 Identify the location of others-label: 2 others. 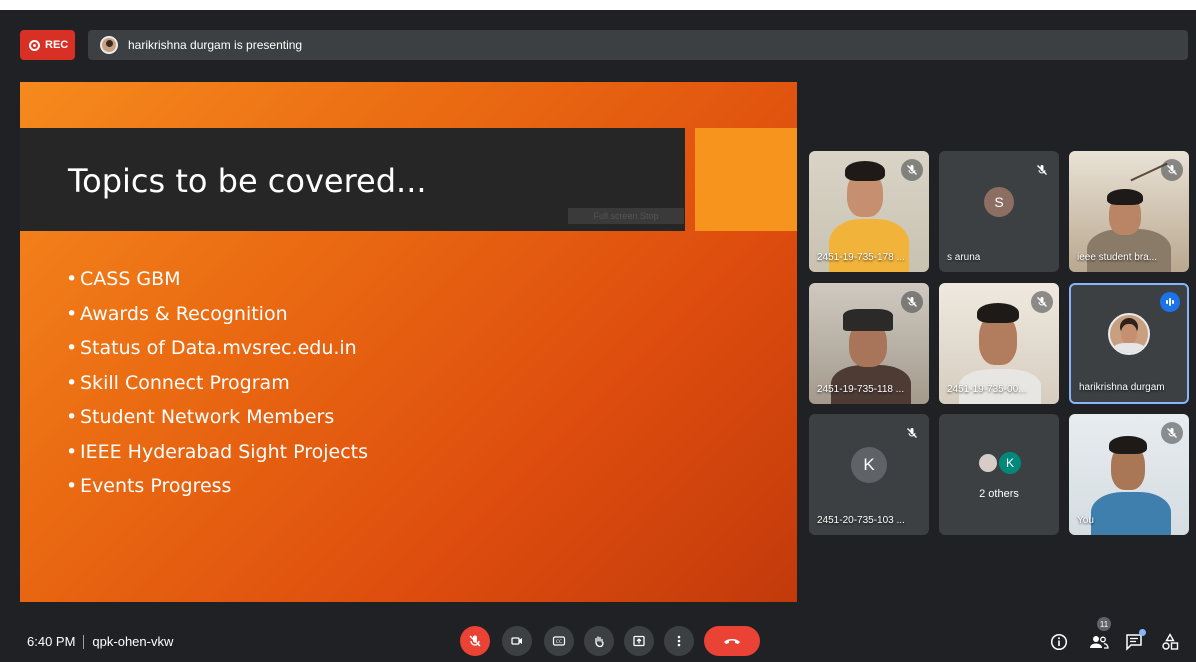
(999, 494).